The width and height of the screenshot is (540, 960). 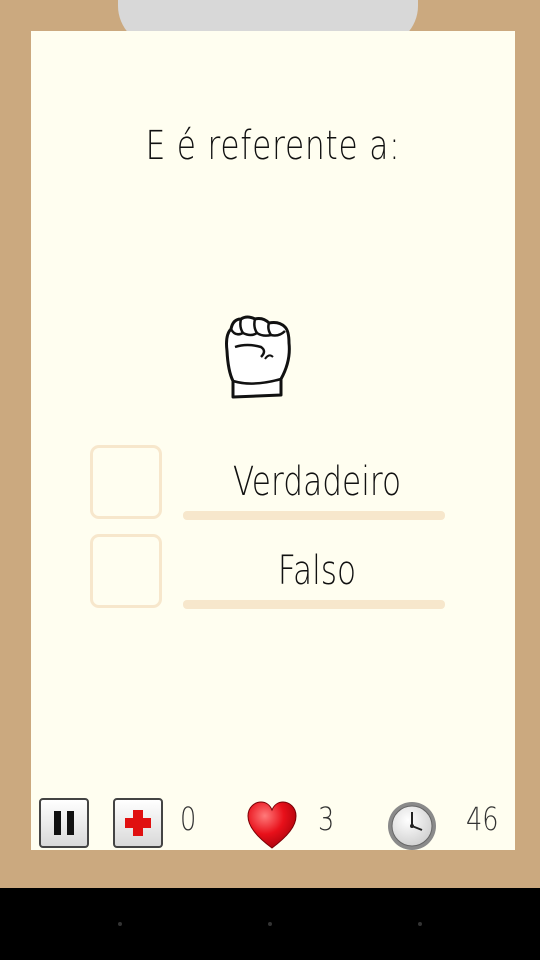 What do you see at coordinates (120, 924) in the screenshot?
I see `nav-back-button` at bounding box center [120, 924].